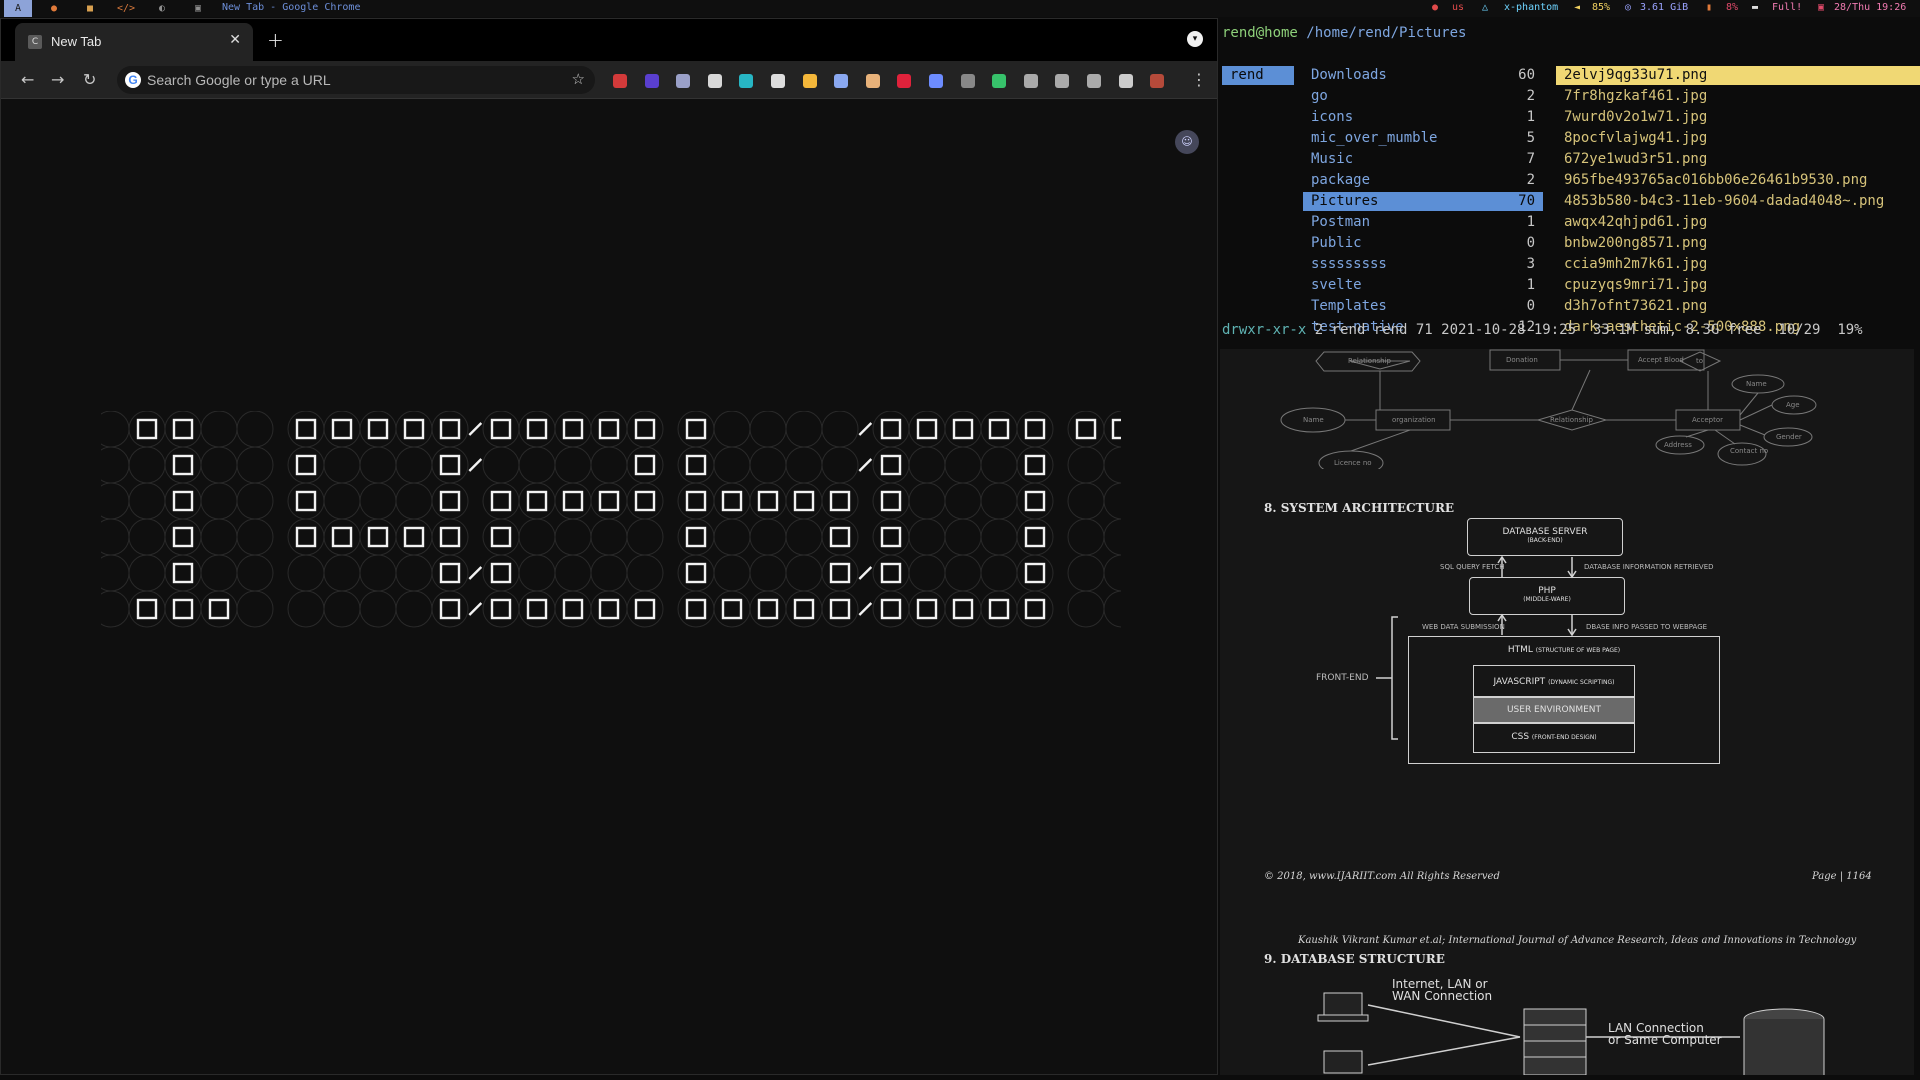 The image size is (1920, 1080). I want to click on ranger-dir-item: Pictures 70, so click(1423, 201).